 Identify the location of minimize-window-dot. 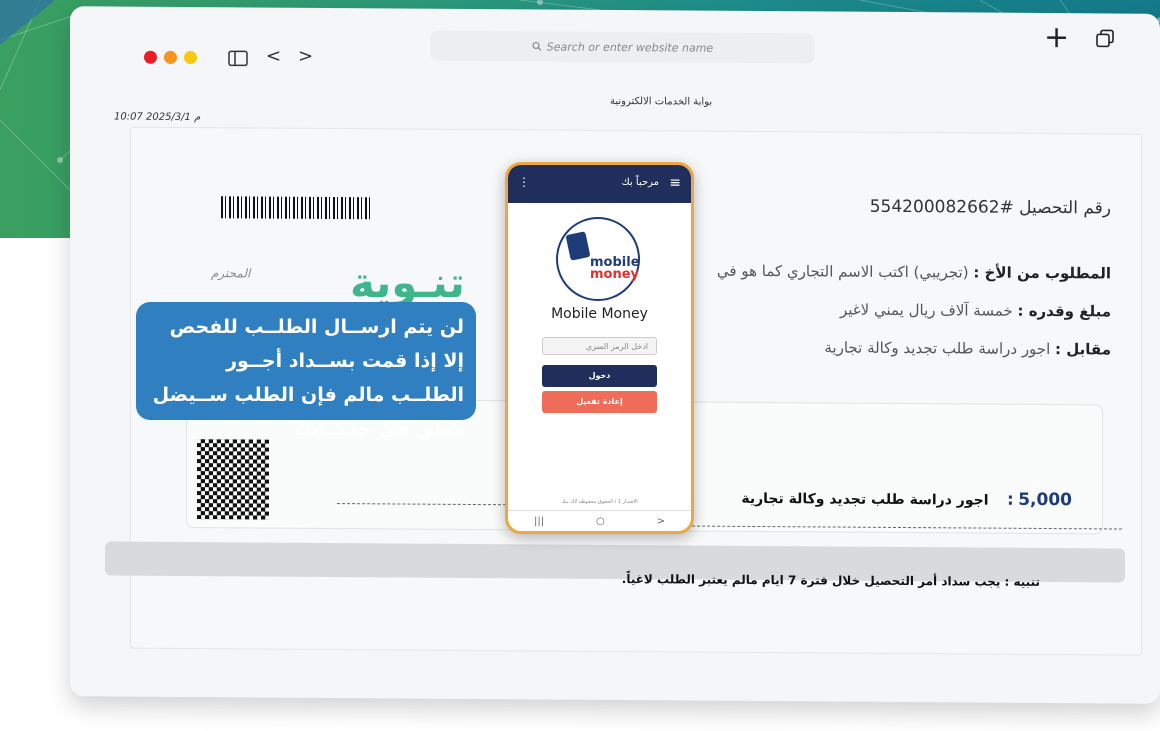
(170, 57).